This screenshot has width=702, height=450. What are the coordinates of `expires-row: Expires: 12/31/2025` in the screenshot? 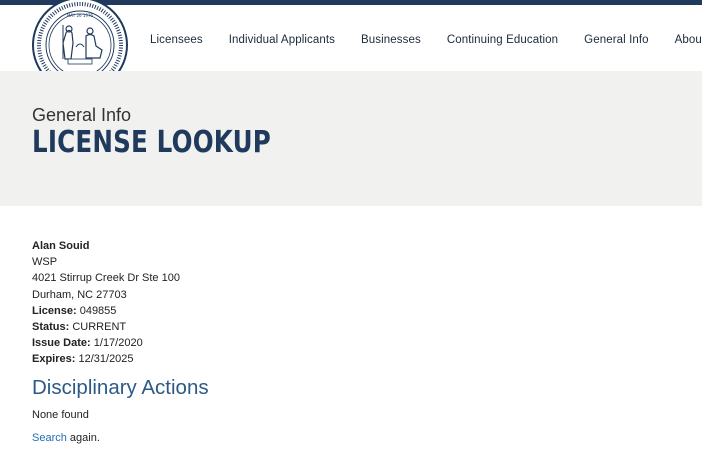 It's located at (106, 359).